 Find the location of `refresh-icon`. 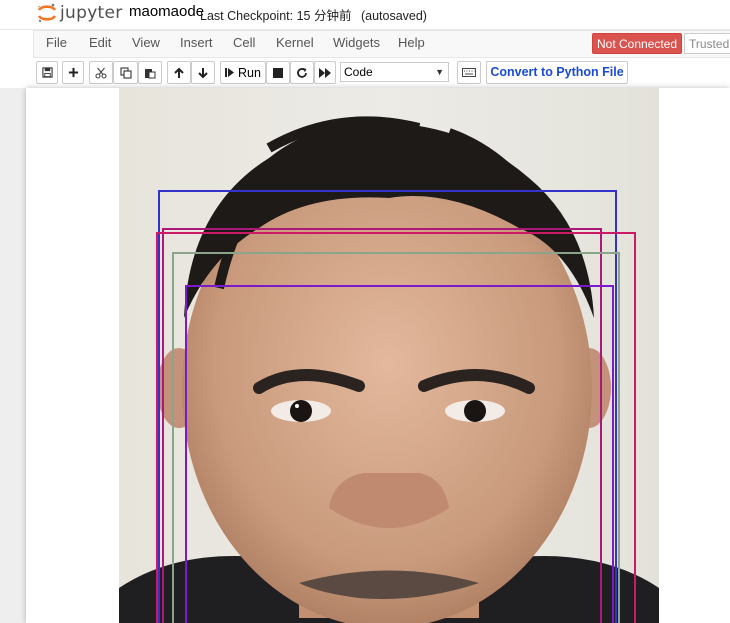

refresh-icon is located at coordinates (302, 72).